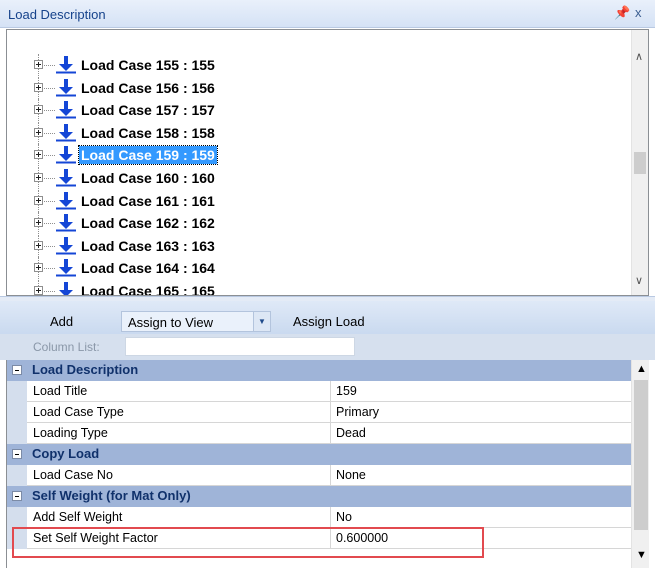  Describe the element at coordinates (148, 223) in the screenshot. I see `tree-item-label: Load Case 162 : 162` at that location.